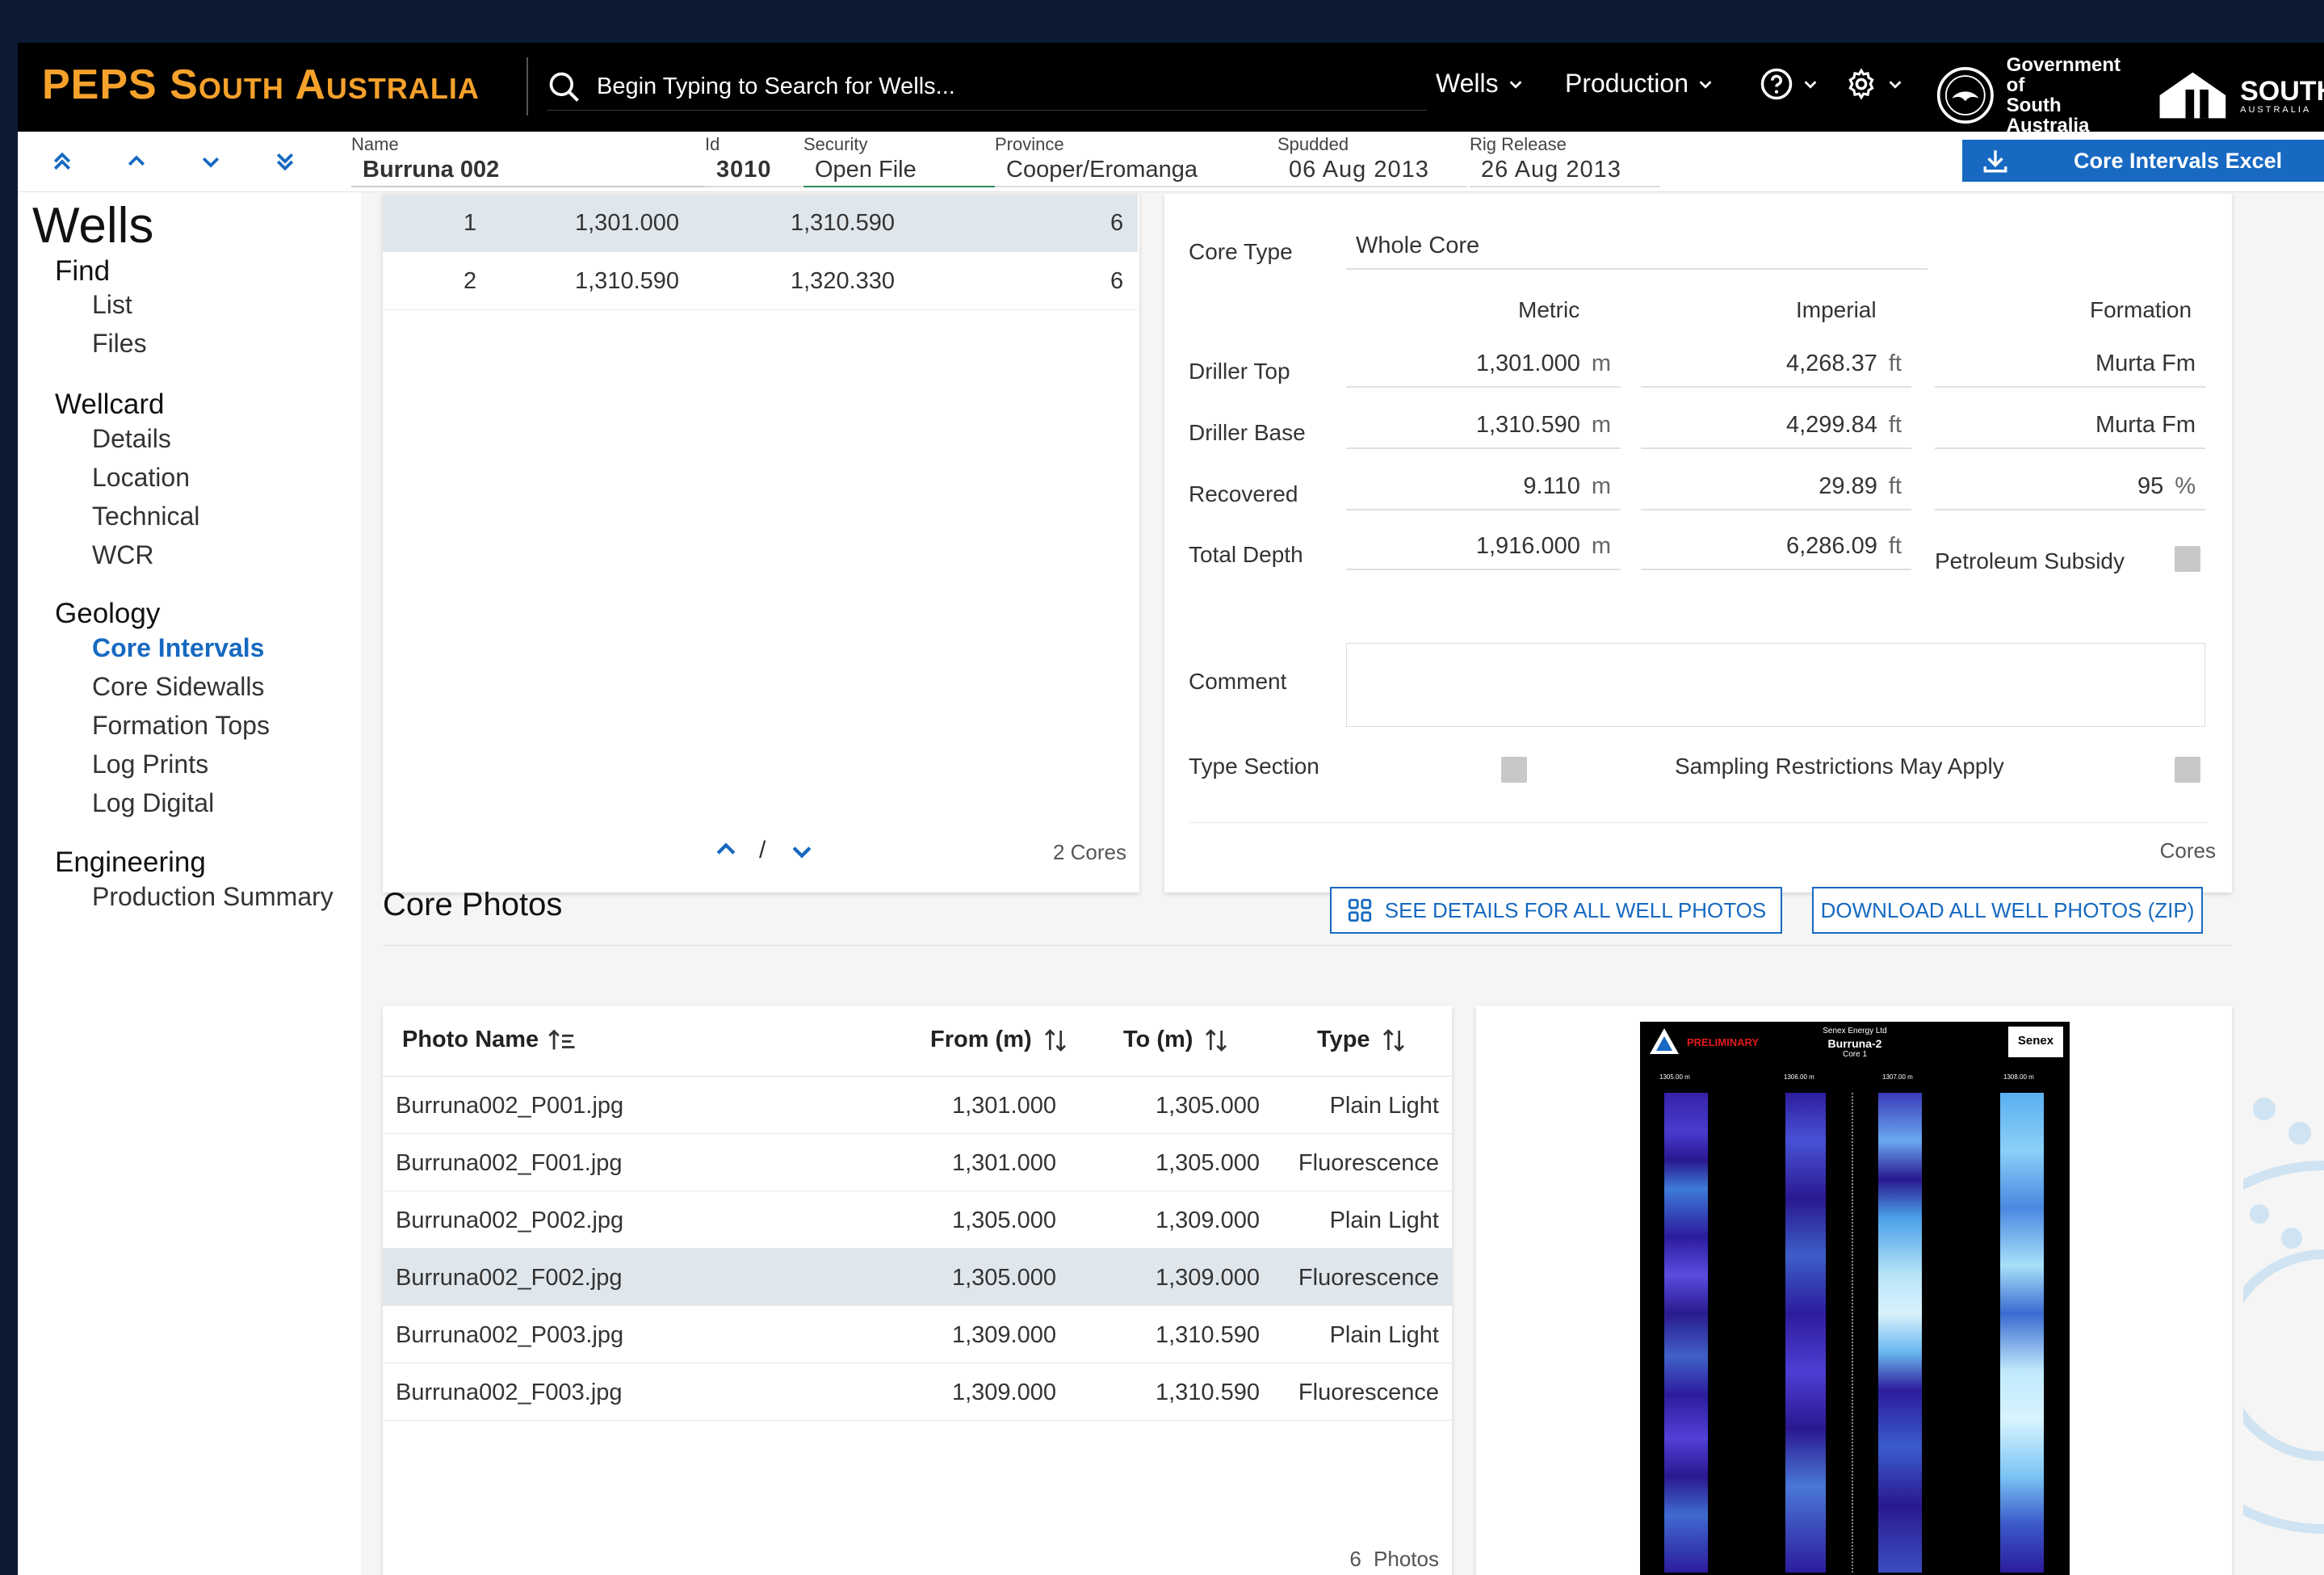 This screenshot has width=2324, height=1575. I want to click on menu-production: Production, so click(1639, 84).